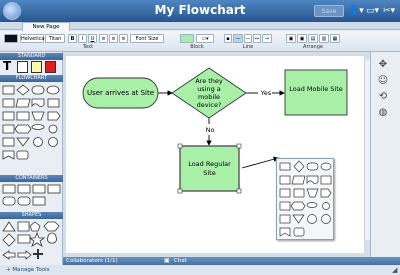  I want to click on globe-icon: ◍, so click(383, 113).